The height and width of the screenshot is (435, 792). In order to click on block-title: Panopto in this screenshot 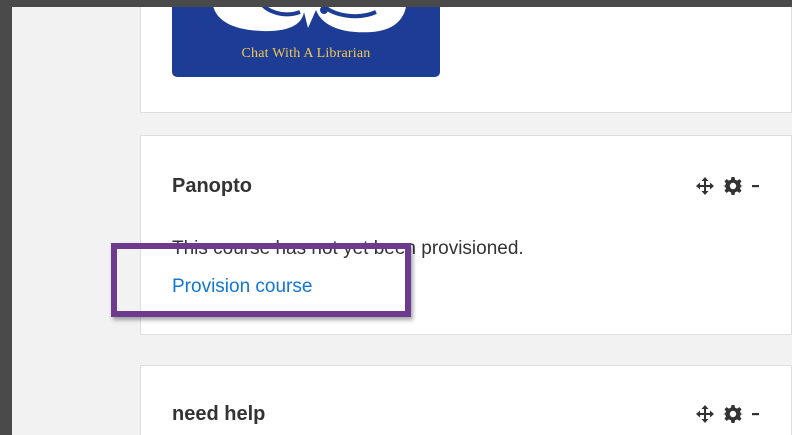, I will do `click(212, 186)`.